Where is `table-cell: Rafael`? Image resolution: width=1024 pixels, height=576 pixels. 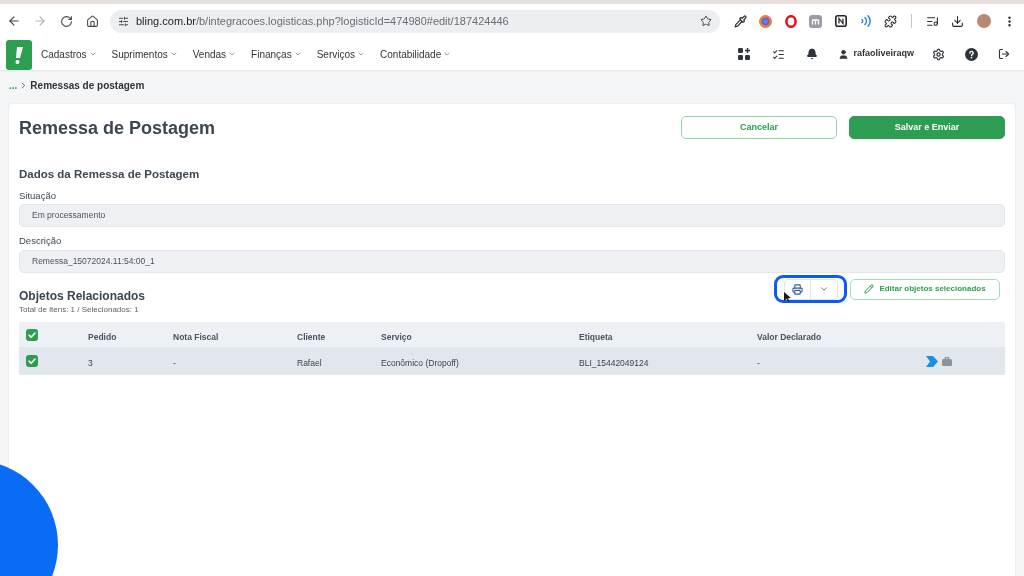 table-cell: Rafael is located at coordinates (309, 363).